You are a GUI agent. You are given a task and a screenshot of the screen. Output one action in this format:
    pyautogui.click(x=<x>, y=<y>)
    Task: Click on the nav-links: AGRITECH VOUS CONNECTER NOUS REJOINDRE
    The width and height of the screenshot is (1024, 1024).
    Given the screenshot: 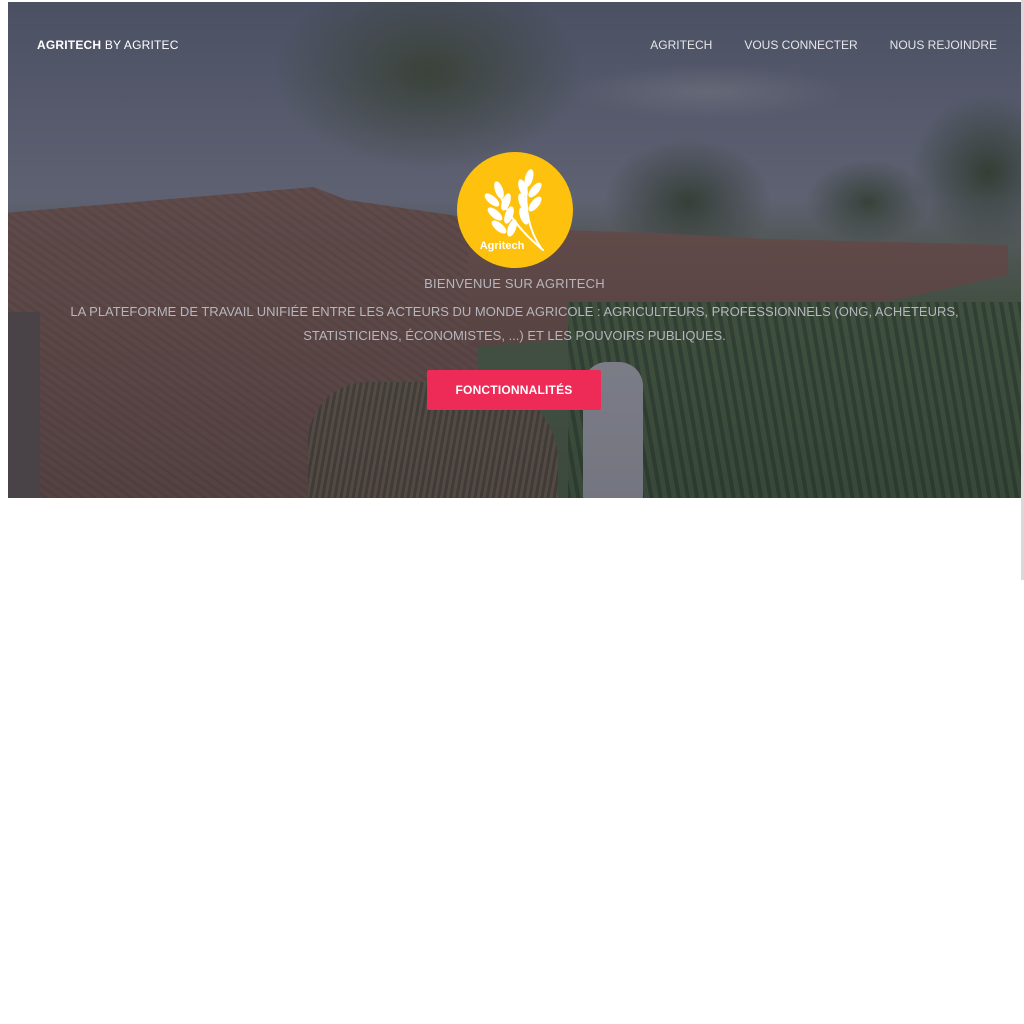 What is the action you would take?
    pyautogui.click(x=823, y=45)
    